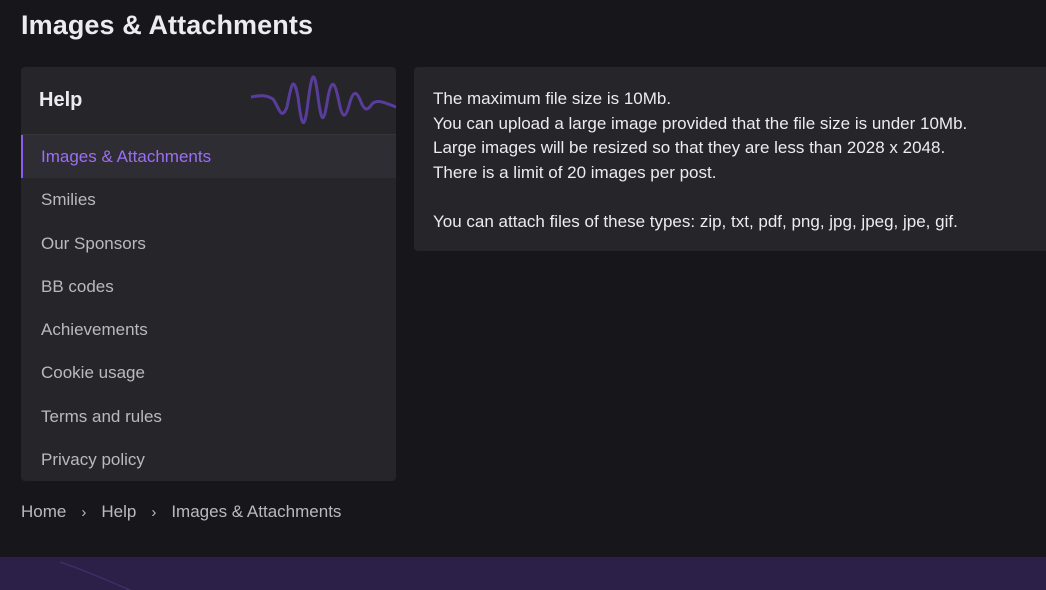 The width and height of the screenshot is (1046, 590). I want to click on sidebar-item-privacy-policy: Privacy policy, so click(208, 459).